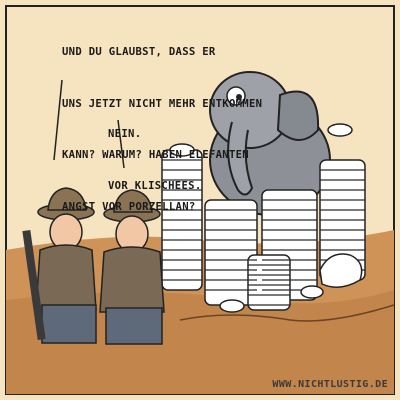  I want to click on speech-line: UND DU GLAUBST, DASS ER, so click(139, 52).